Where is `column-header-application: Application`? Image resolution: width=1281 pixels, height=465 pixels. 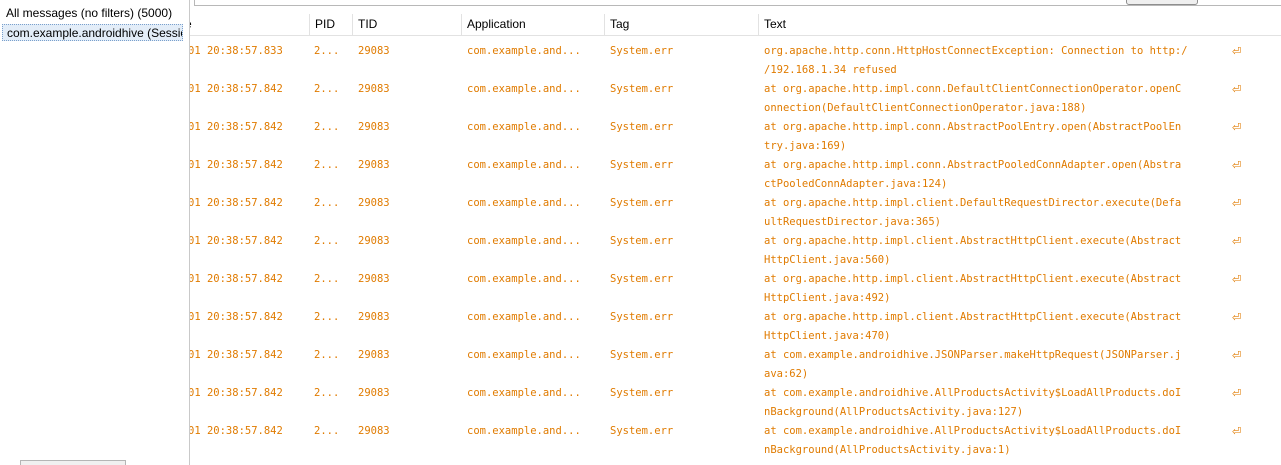
column-header-application: Application is located at coordinates (533, 24).